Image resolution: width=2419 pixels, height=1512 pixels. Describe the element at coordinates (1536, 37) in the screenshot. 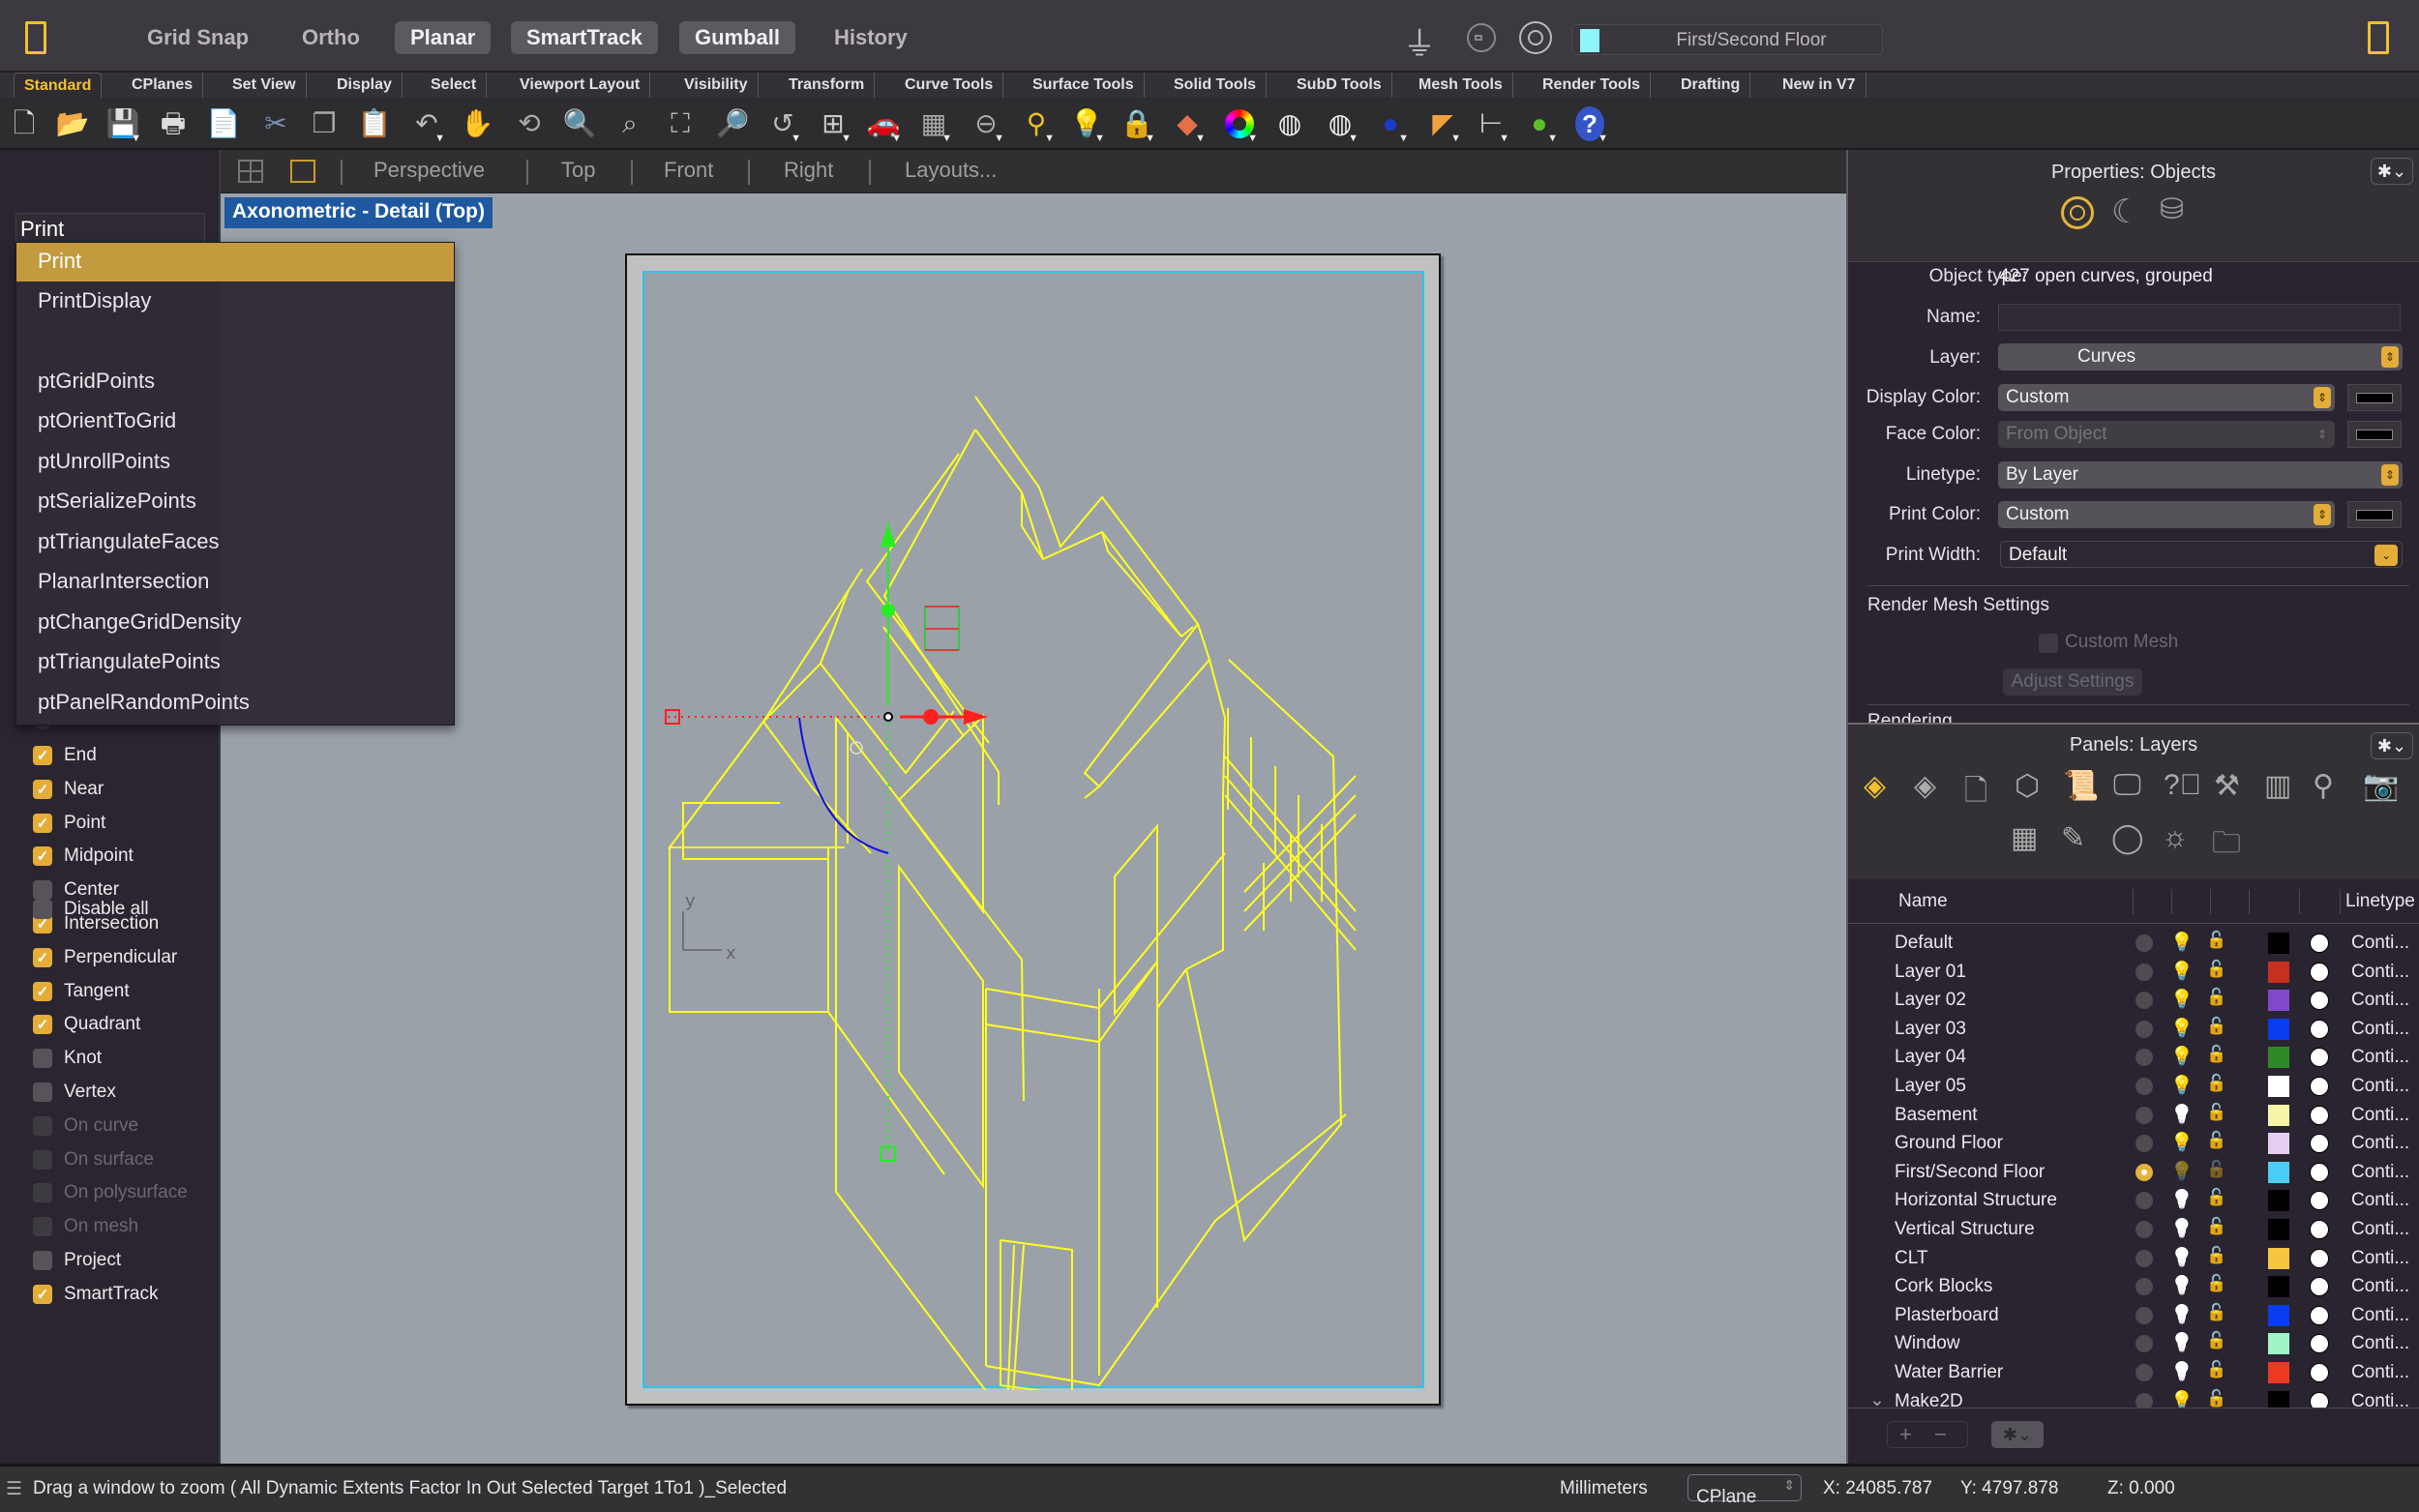

I see `record-history-icon` at that location.